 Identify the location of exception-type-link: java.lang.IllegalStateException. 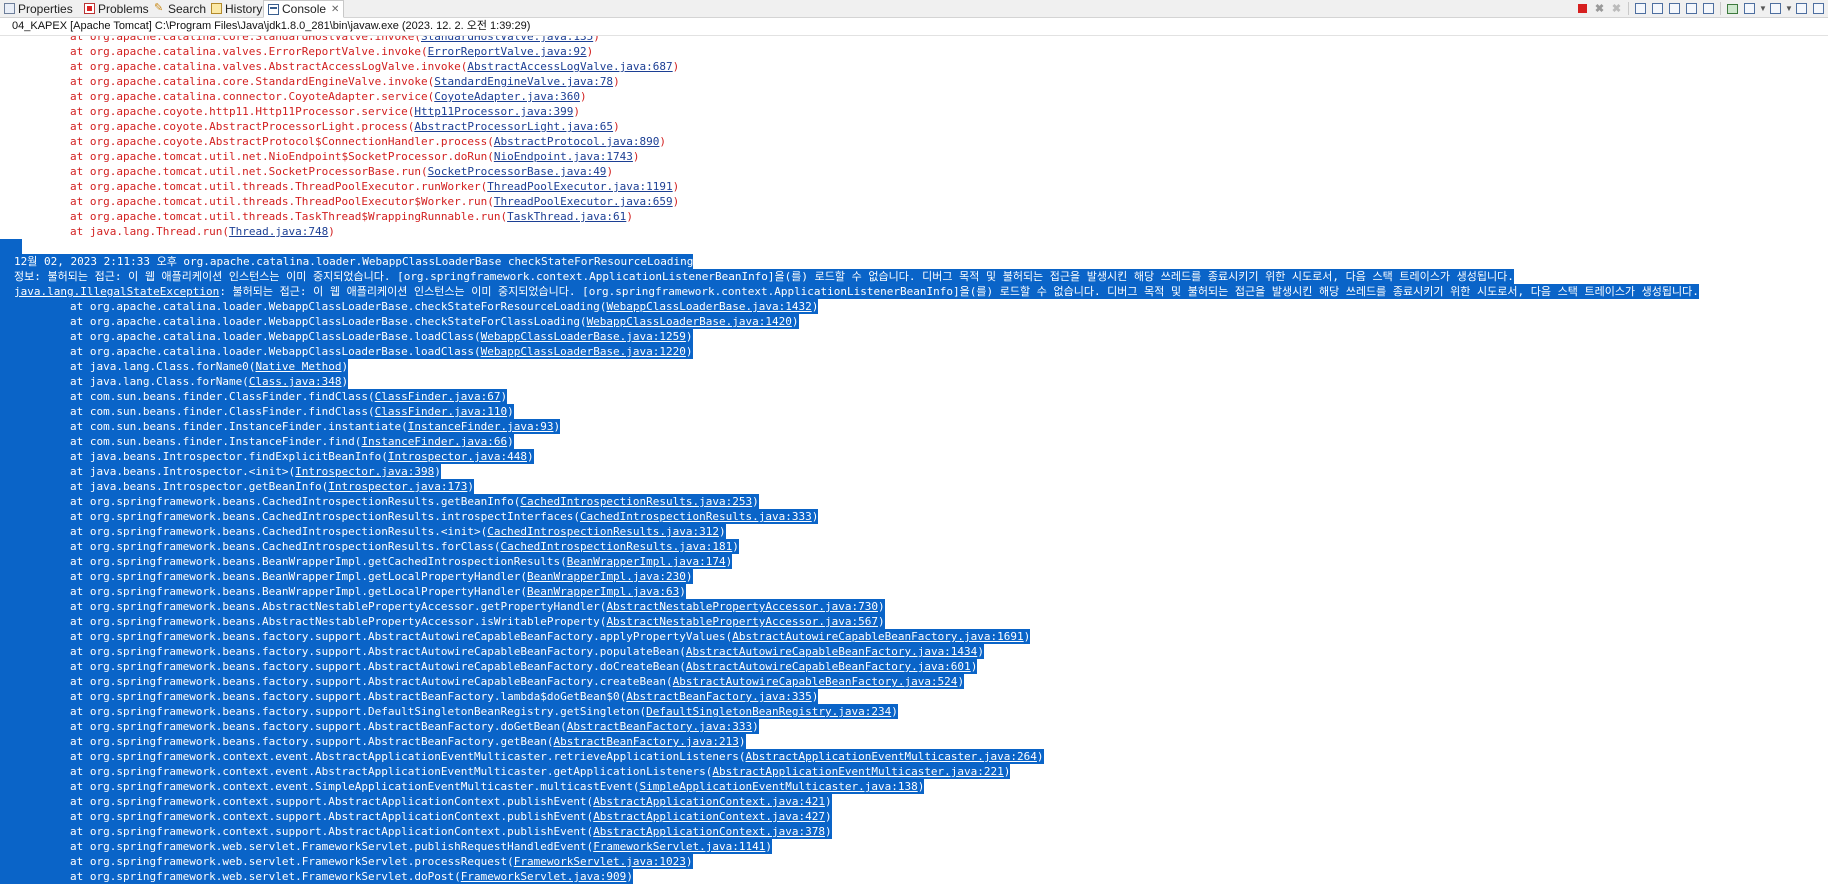
(116, 291).